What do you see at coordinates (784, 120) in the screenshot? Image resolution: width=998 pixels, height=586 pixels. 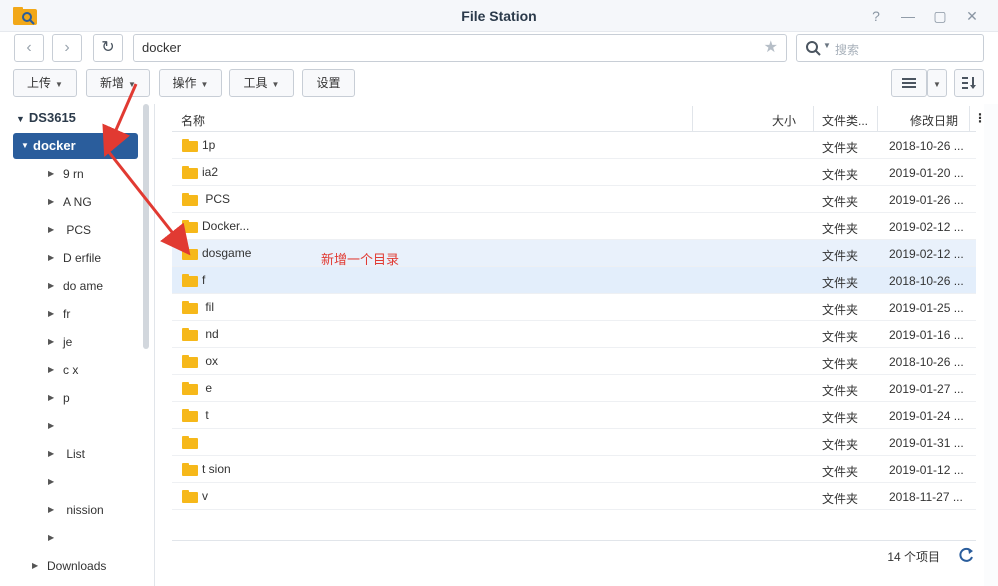 I see `column-header-size: 大小` at bounding box center [784, 120].